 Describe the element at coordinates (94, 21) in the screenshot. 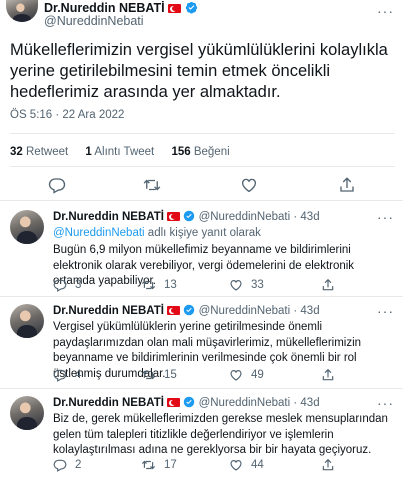

I see `author-handle: @NureddinNebati` at that location.